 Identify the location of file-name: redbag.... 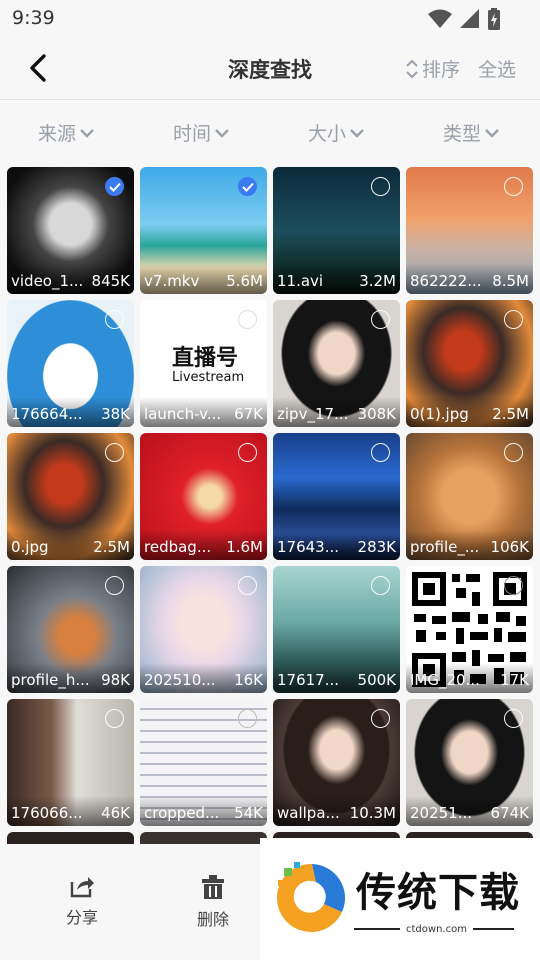
(178, 547).